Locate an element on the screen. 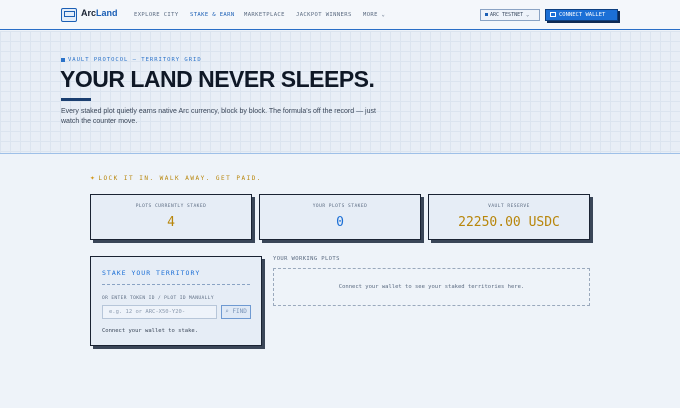 This screenshot has height=408, width=680. stat-label: VAULT RESERVE is located at coordinates (509, 206).